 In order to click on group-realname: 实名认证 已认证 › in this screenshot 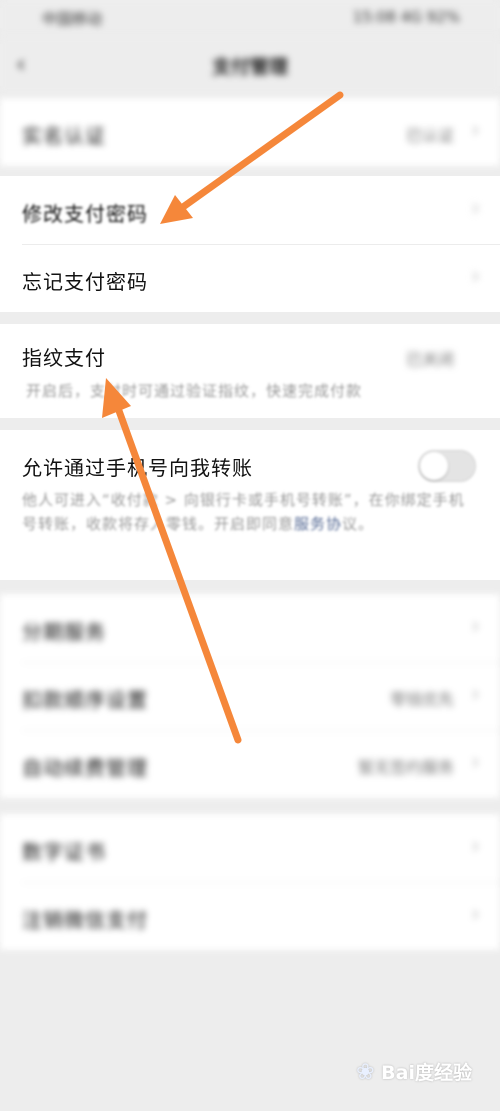, I will do `click(250, 132)`.